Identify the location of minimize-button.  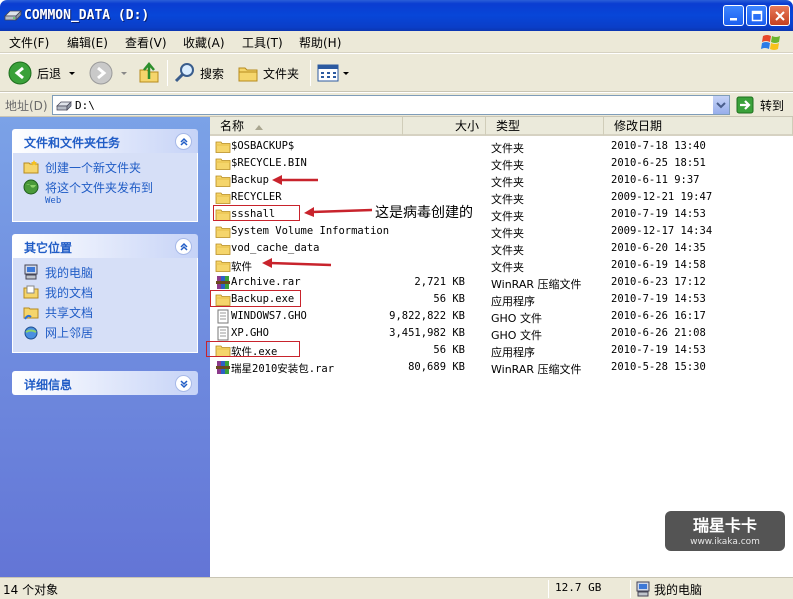
(733, 15).